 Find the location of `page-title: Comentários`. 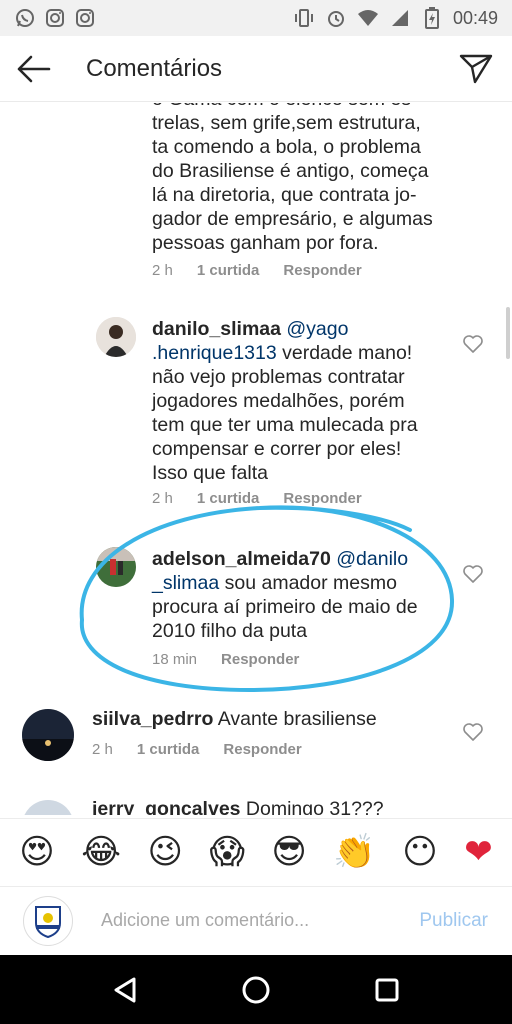

page-title: Comentários is located at coordinates (154, 68).